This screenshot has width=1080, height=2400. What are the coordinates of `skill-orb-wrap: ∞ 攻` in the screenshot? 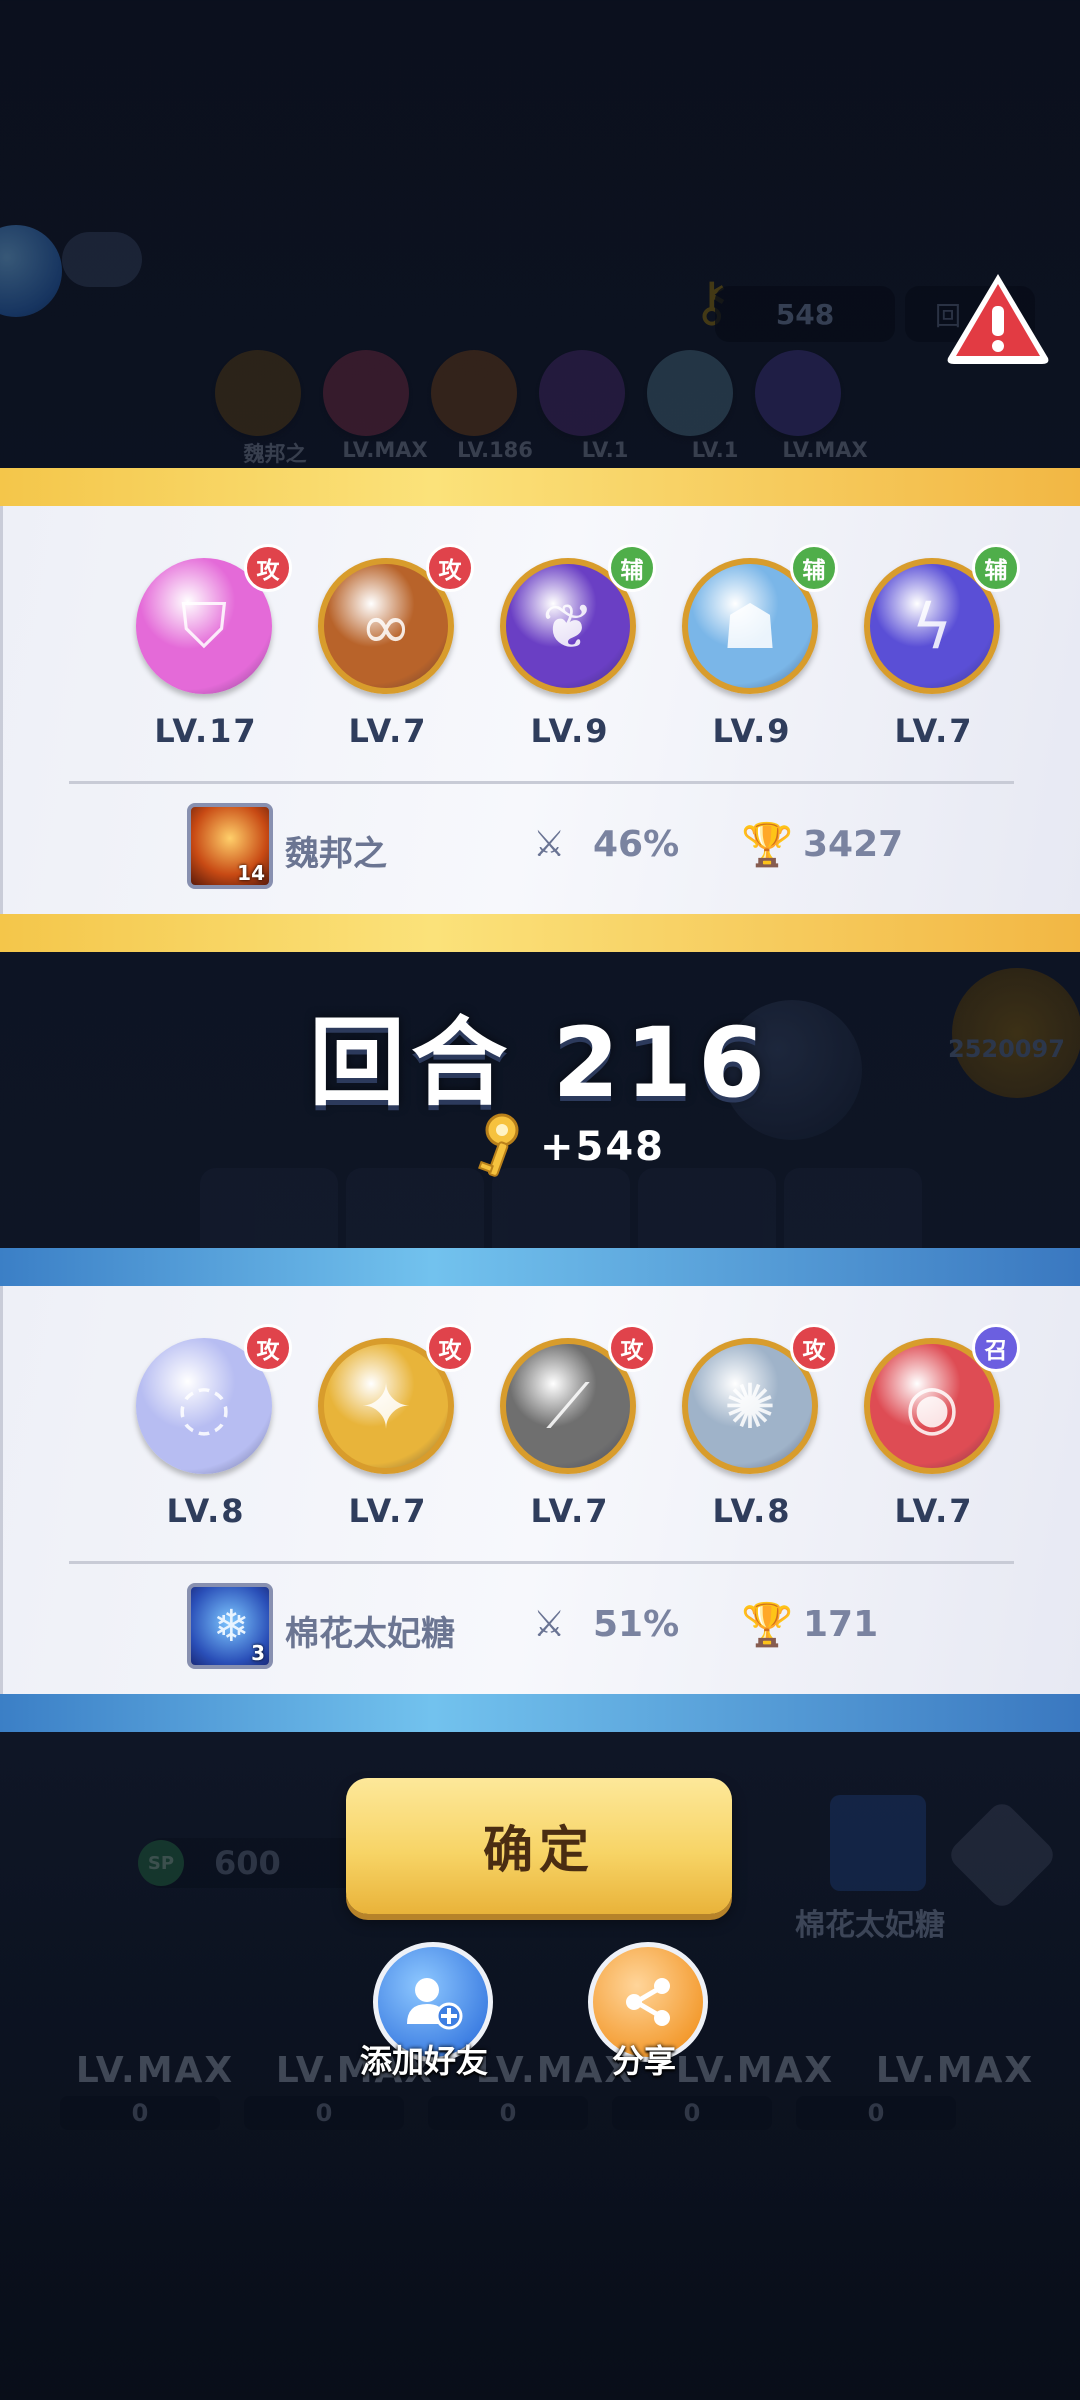 It's located at (396, 621).